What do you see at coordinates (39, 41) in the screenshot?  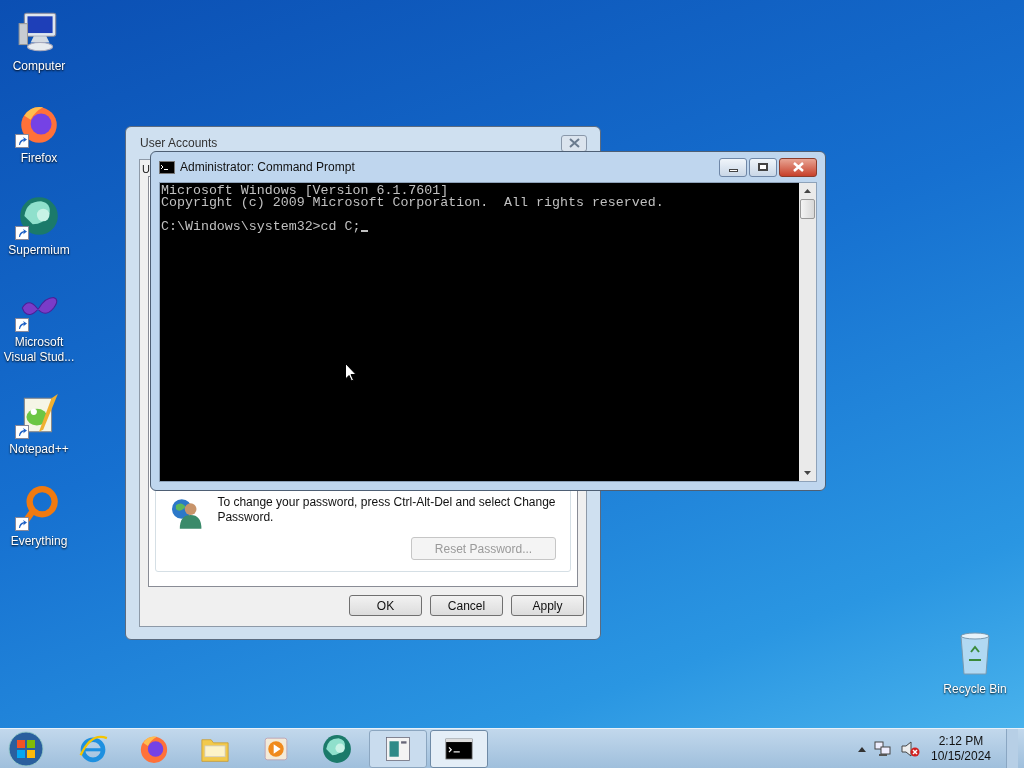 I see `desktop-shortcut: Computer` at bounding box center [39, 41].